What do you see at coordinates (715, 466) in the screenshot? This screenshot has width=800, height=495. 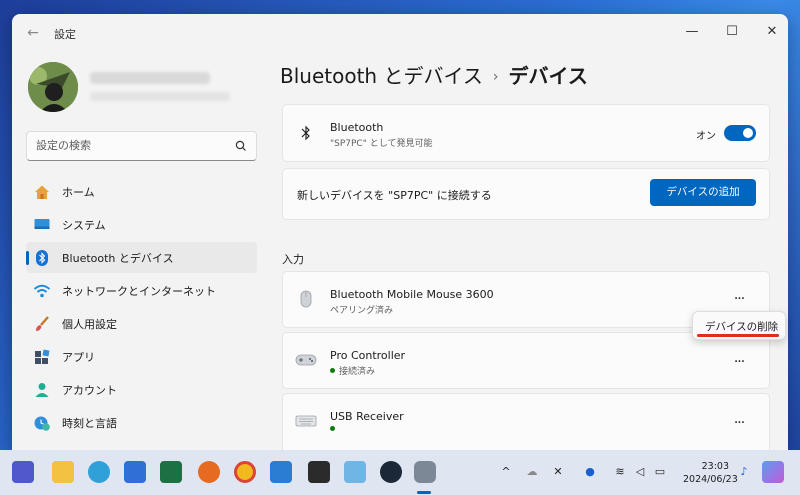 I see `clock-time: 23:03` at bounding box center [715, 466].